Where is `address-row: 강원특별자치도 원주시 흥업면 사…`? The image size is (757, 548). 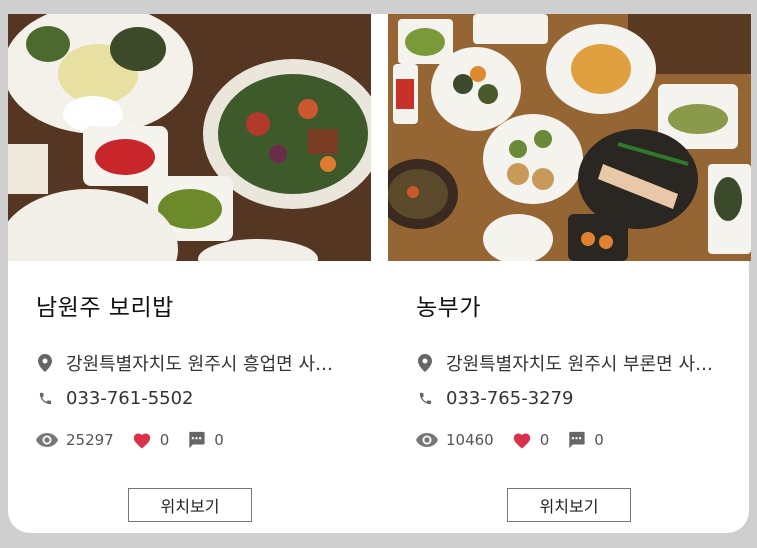 address-row: 강원특별자치도 원주시 흥업면 사… is located at coordinates (184, 363).